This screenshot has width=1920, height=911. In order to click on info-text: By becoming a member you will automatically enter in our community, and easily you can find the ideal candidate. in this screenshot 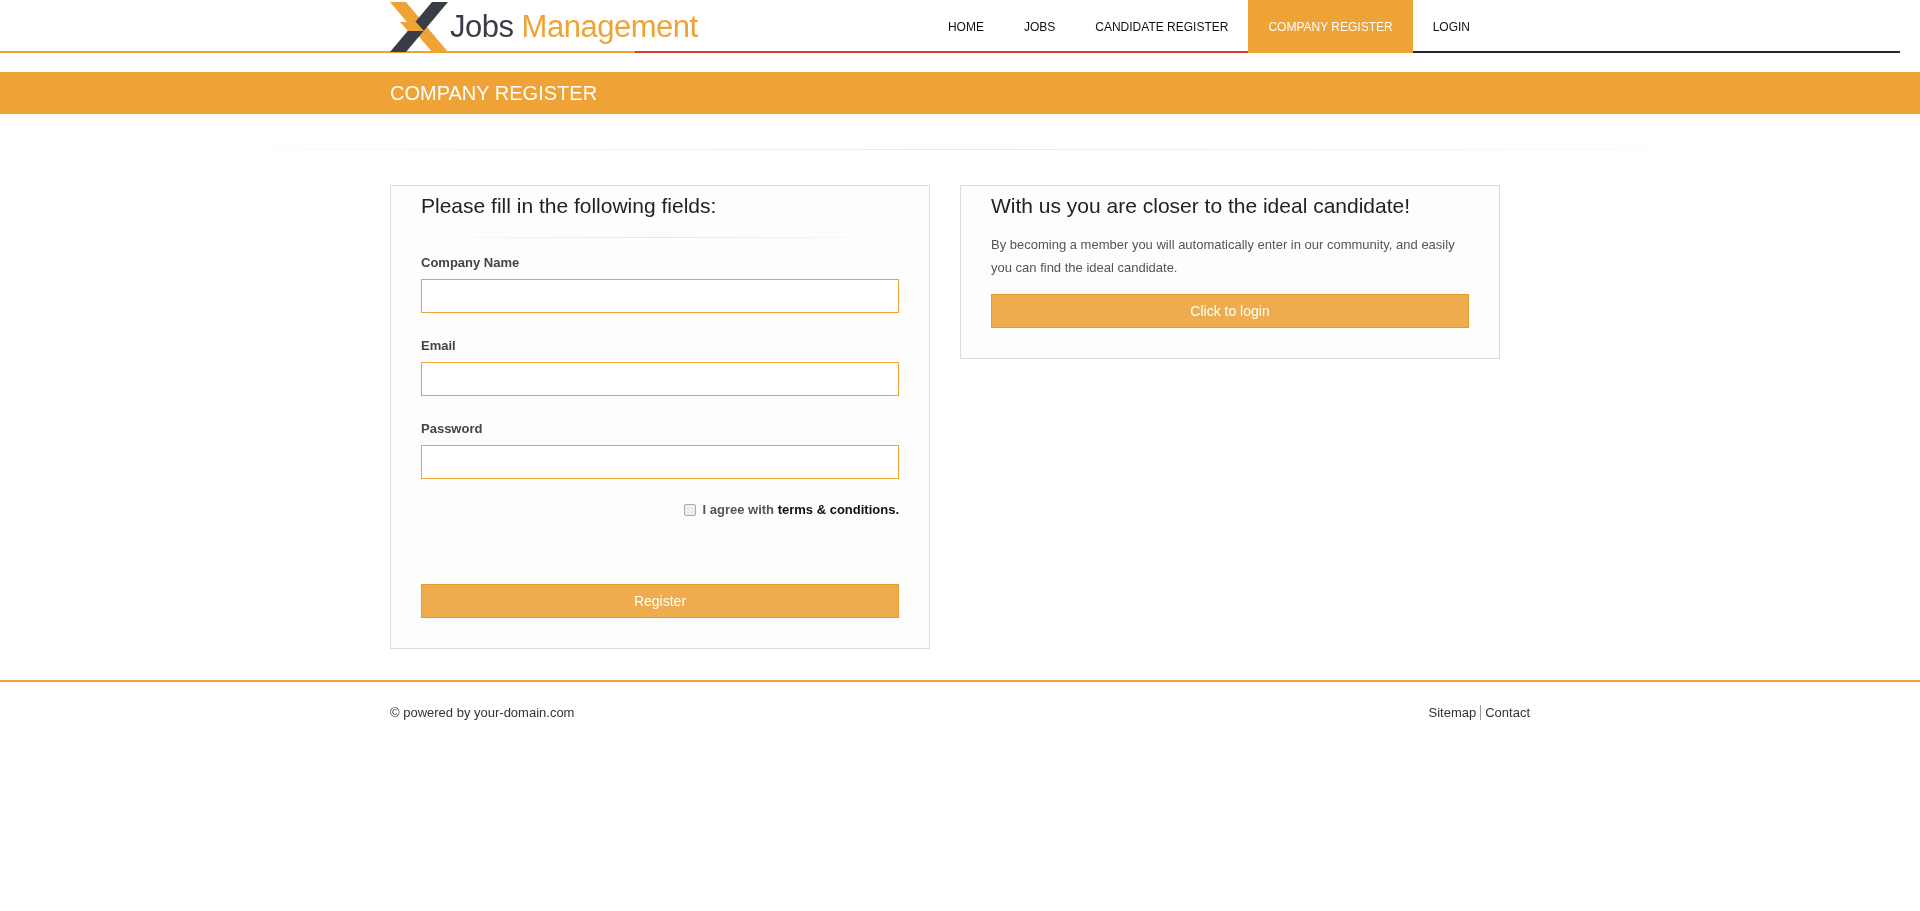, I will do `click(1223, 256)`.